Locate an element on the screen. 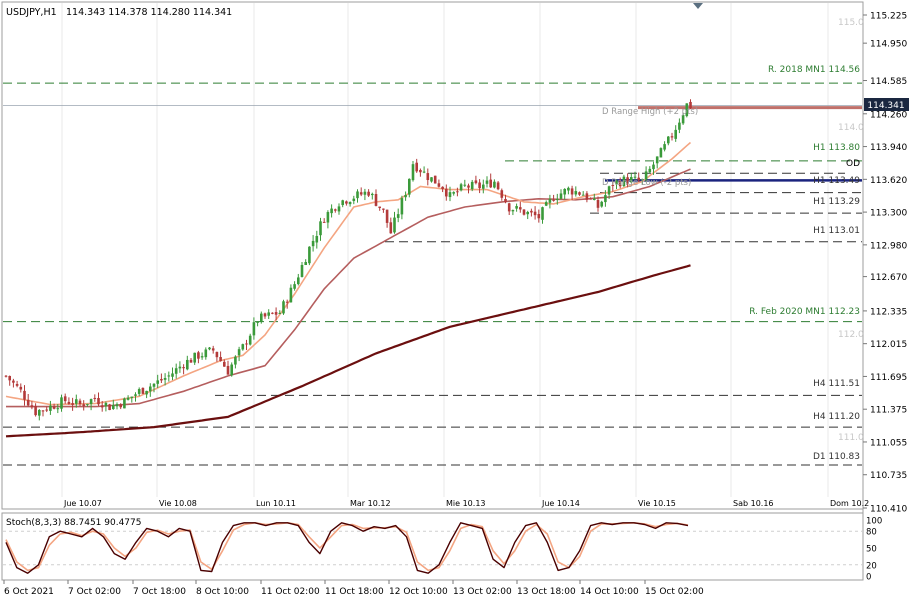 This screenshot has width=912, height=603. y-tick-label: 111.055 is located at coordinates (888, 443).